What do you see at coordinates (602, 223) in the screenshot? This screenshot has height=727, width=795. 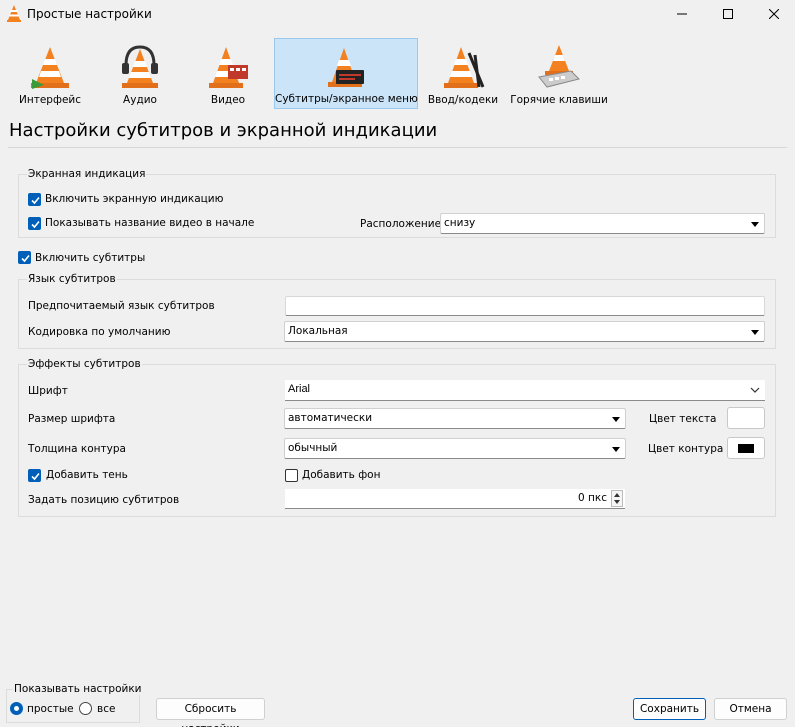 I see `osd-position-select: снизу` at bounding box center [602, 223].